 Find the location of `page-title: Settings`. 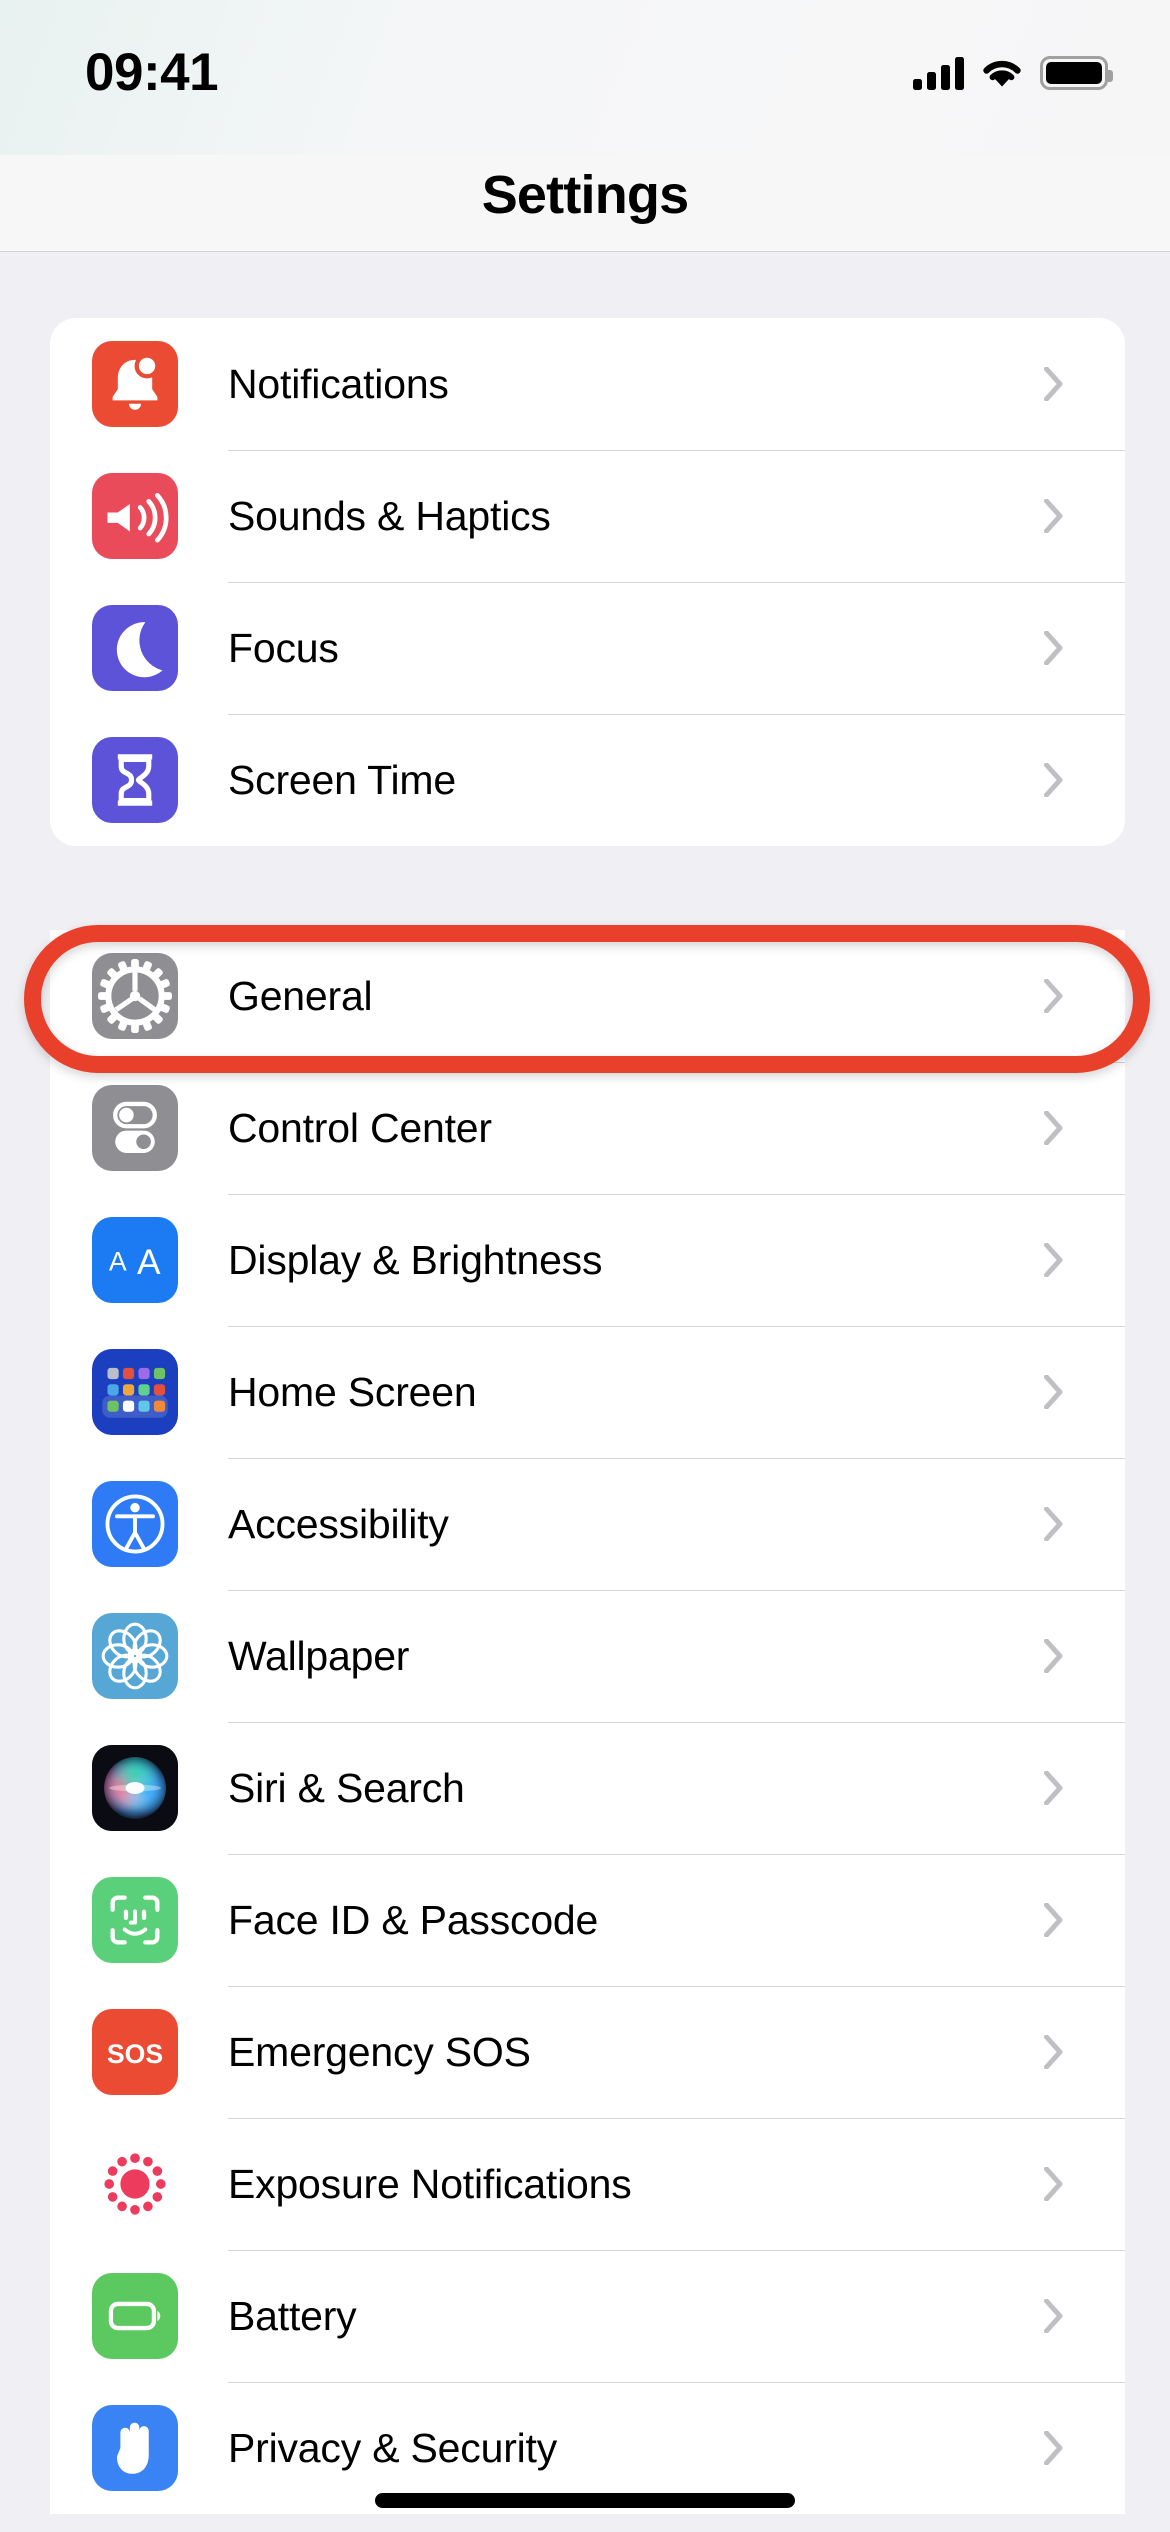

page-title: Settings is located at coordinates (585, 195).